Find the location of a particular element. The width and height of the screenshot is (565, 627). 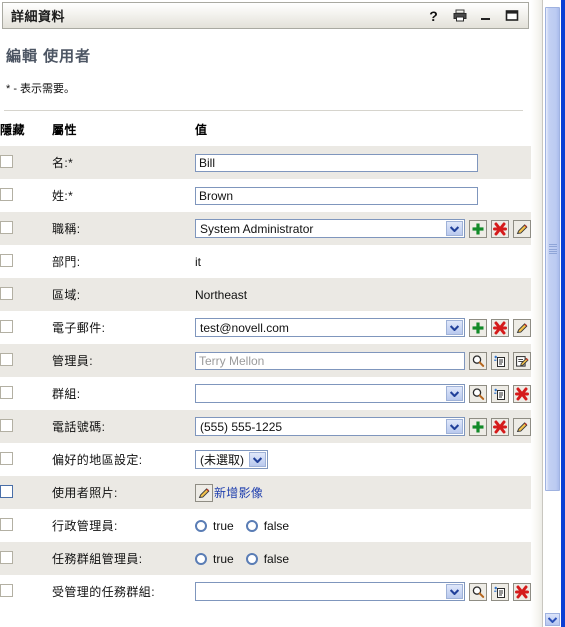

table-row: 區域: Northeast is located at coordinates (265, 294).